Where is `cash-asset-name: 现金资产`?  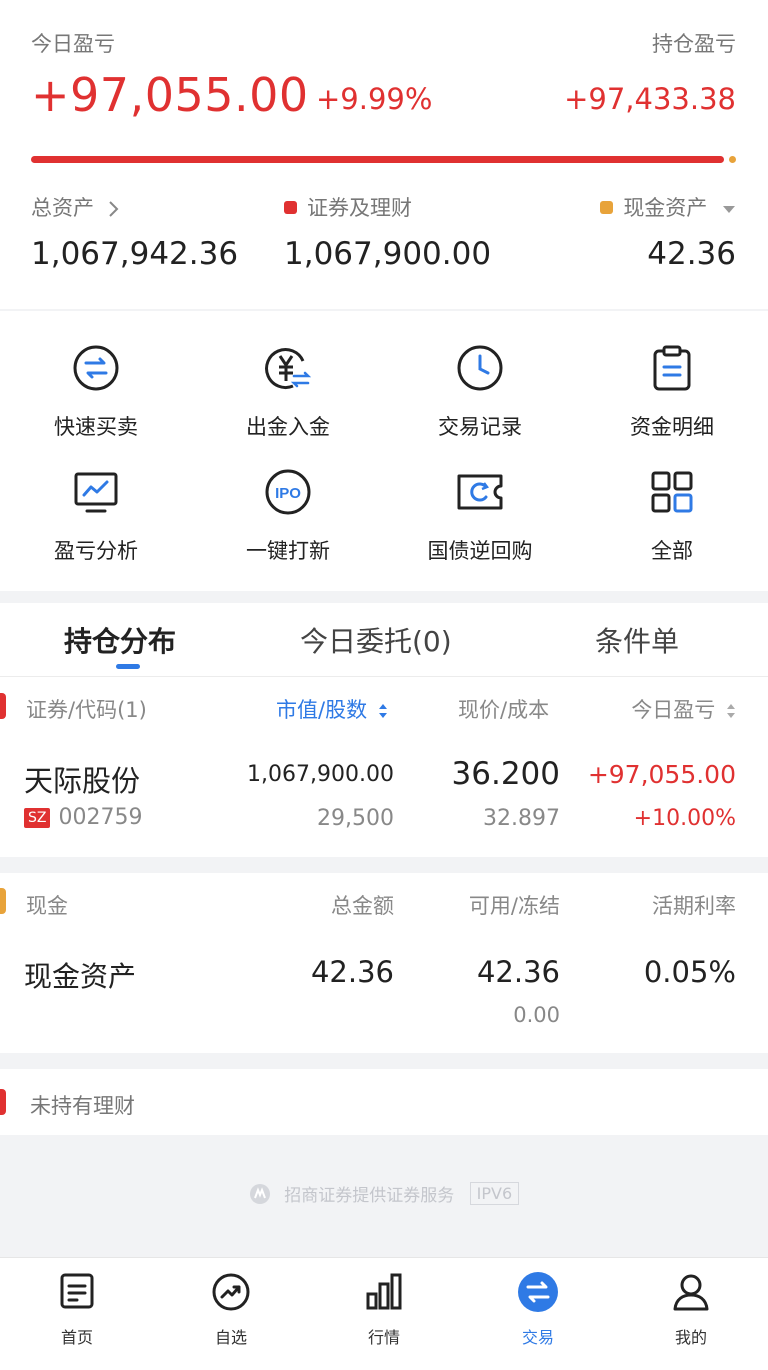
cash-asset-name: 现金资产 is located at coordinates (80, 976).